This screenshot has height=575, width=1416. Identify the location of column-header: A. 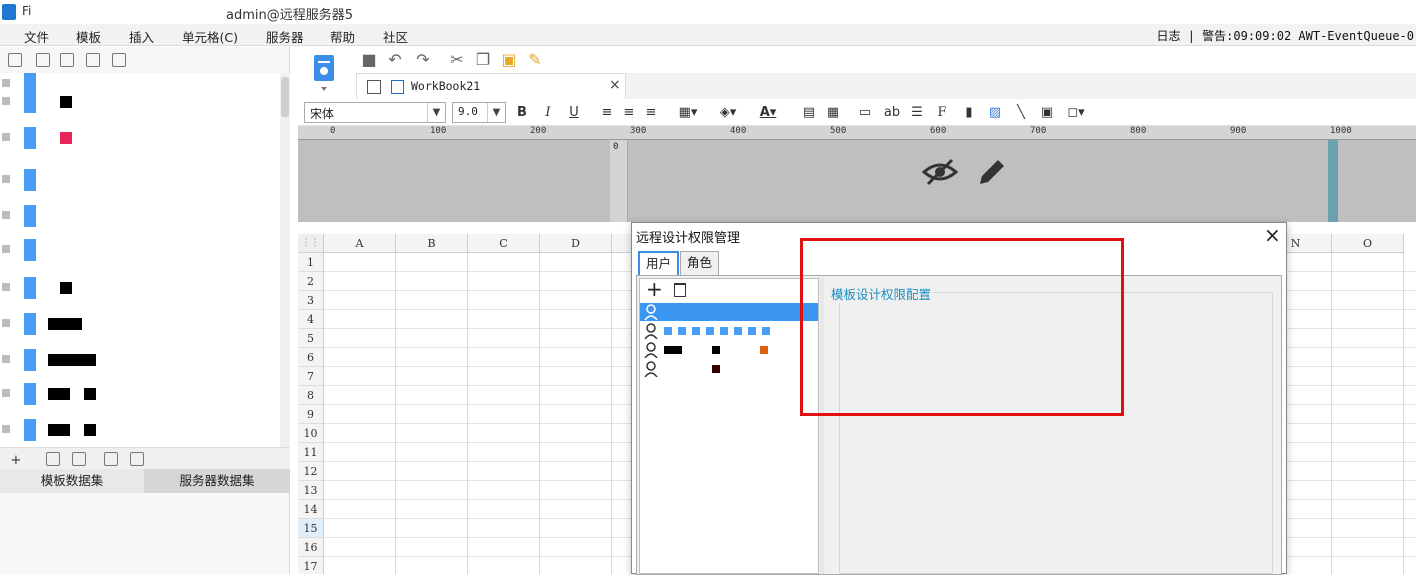
(360, 243).